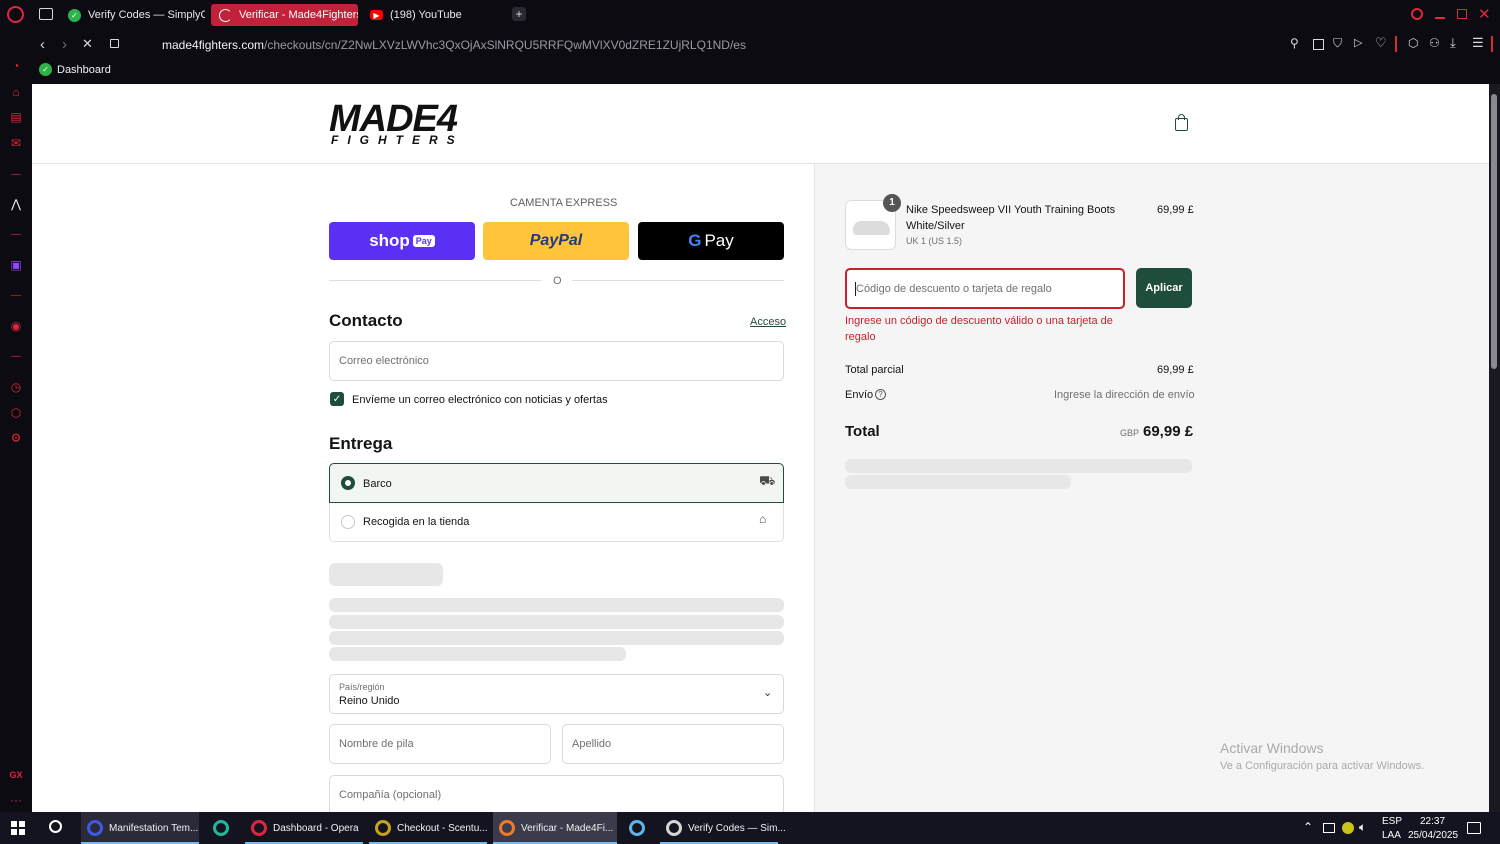 Image resolution: width=1500 pixels, height=844 pixels. I want to click on product-name: Nike Speedsweep VII Youth Training Boots, so click(1011, 210).